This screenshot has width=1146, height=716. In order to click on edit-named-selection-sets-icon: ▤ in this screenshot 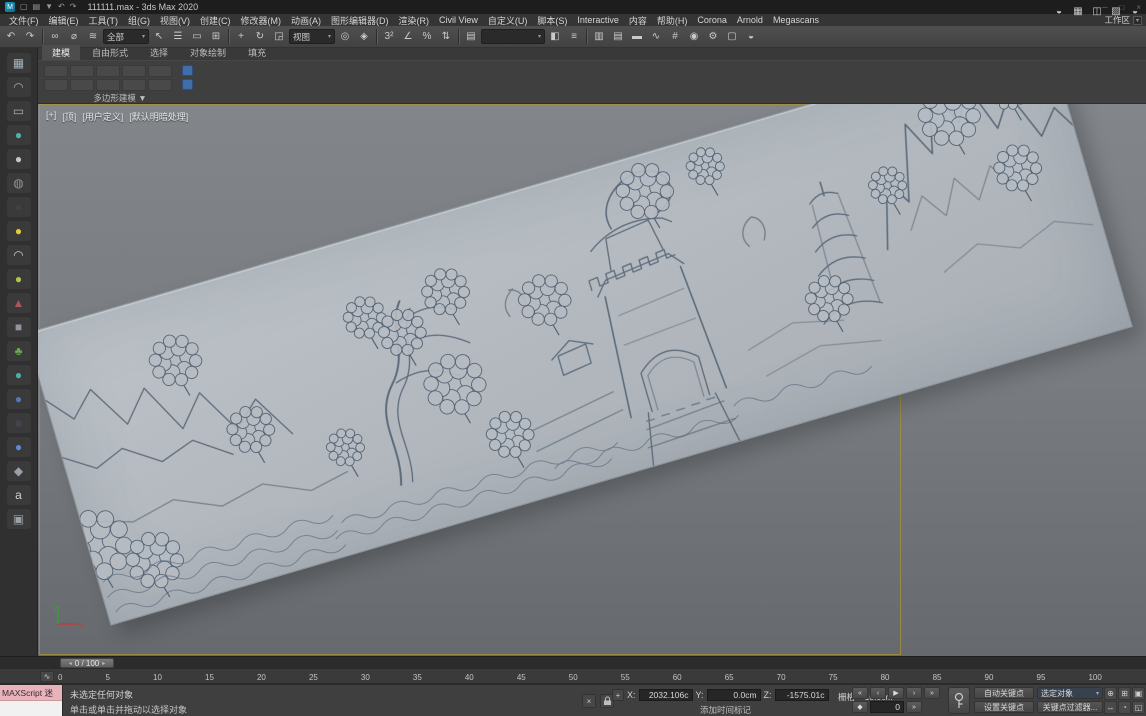, I will do `click(471, 37)`.